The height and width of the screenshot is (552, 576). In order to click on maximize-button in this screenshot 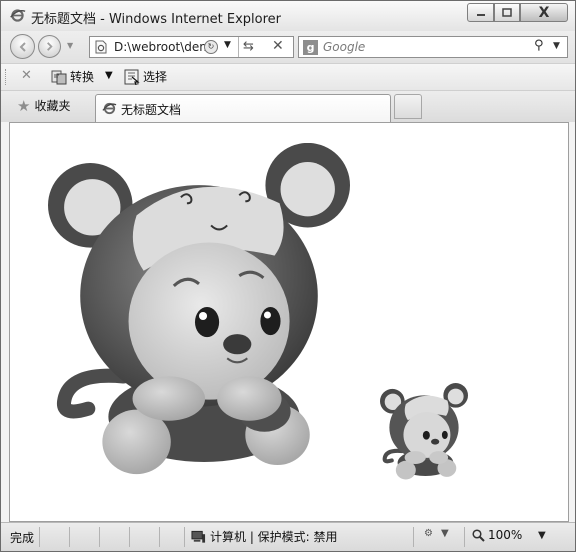, I will do `click(507, 12)`.